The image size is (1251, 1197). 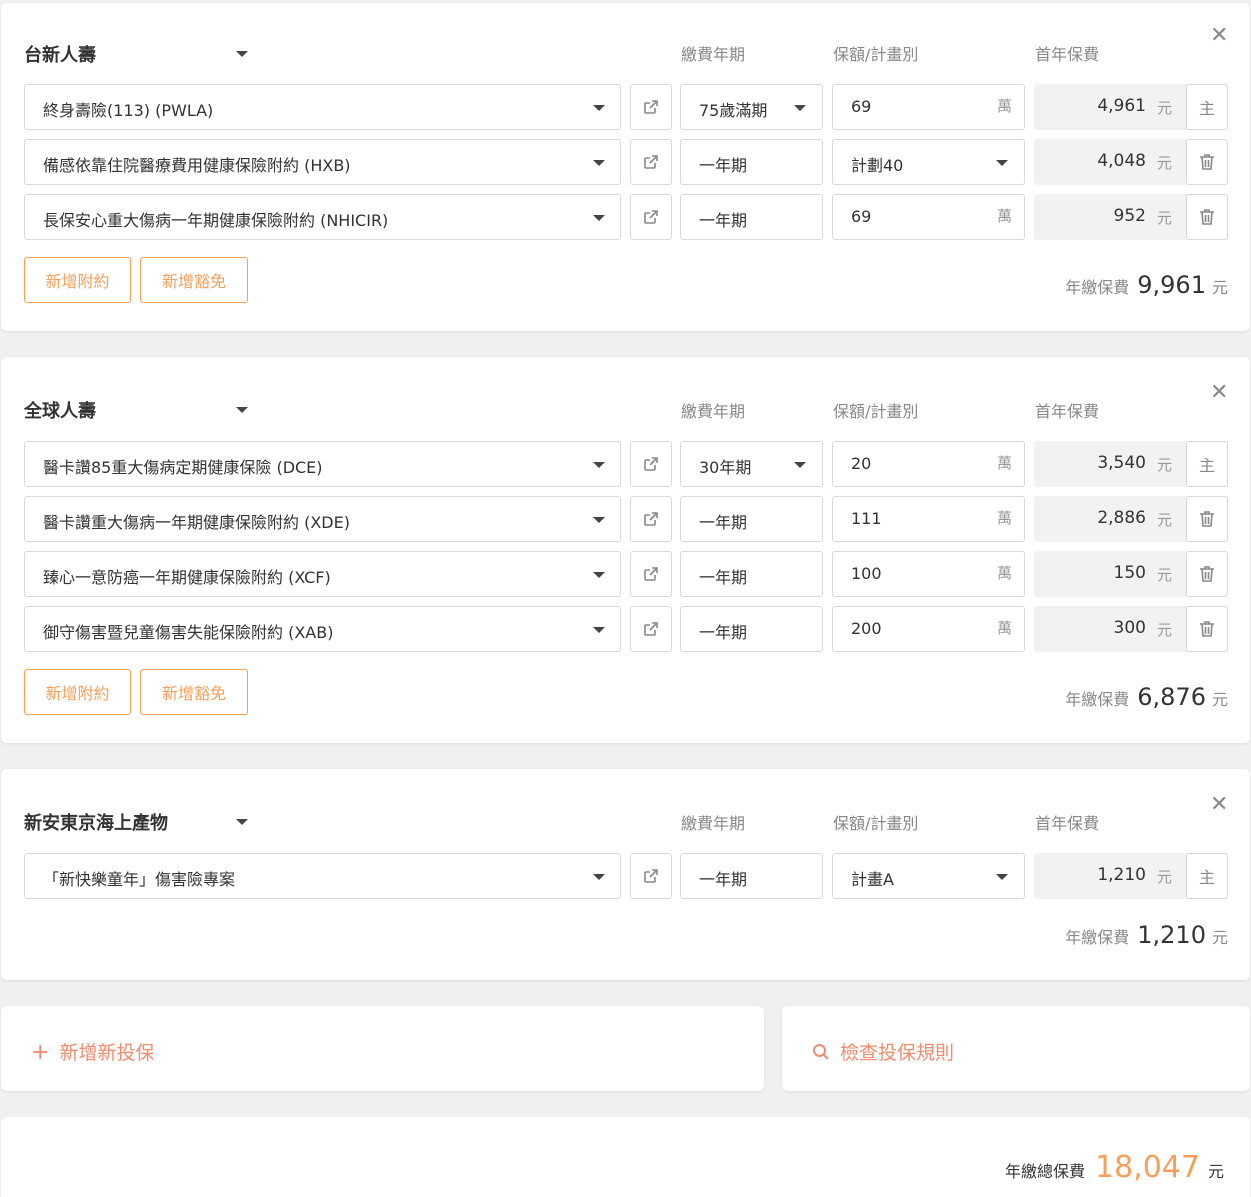 What do you see at coordinates (821, 1052) in the screenshot?
I see `search-icon` at bounding box center [821, 1052].